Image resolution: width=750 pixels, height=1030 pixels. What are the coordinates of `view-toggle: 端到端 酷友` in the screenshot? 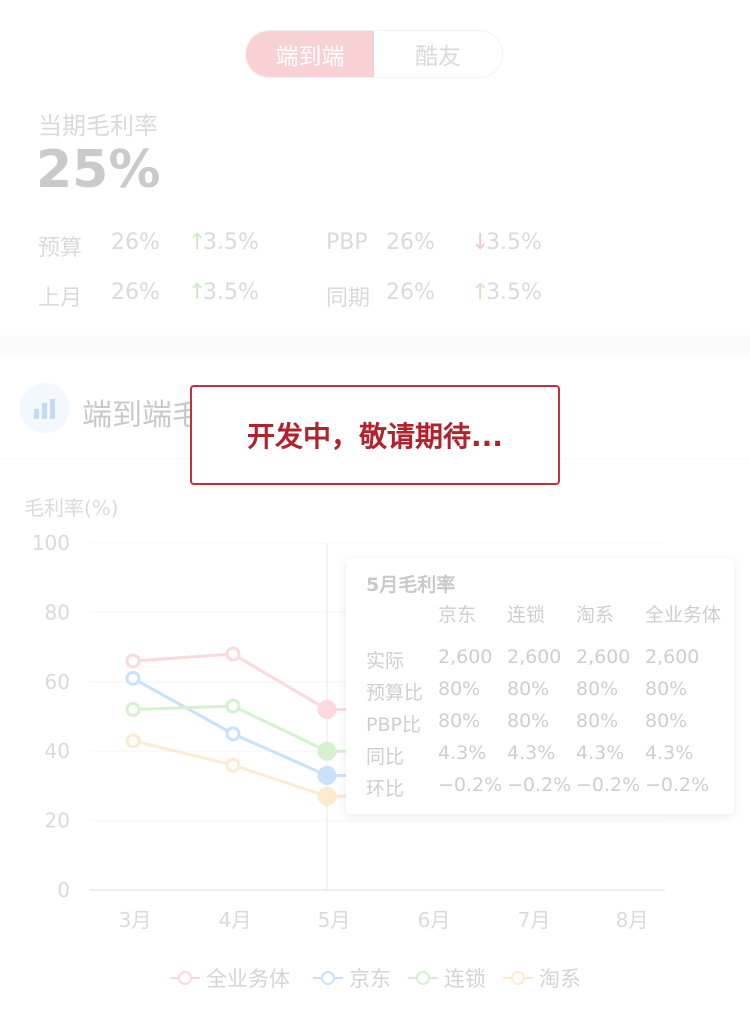 It's located at (374, 54).